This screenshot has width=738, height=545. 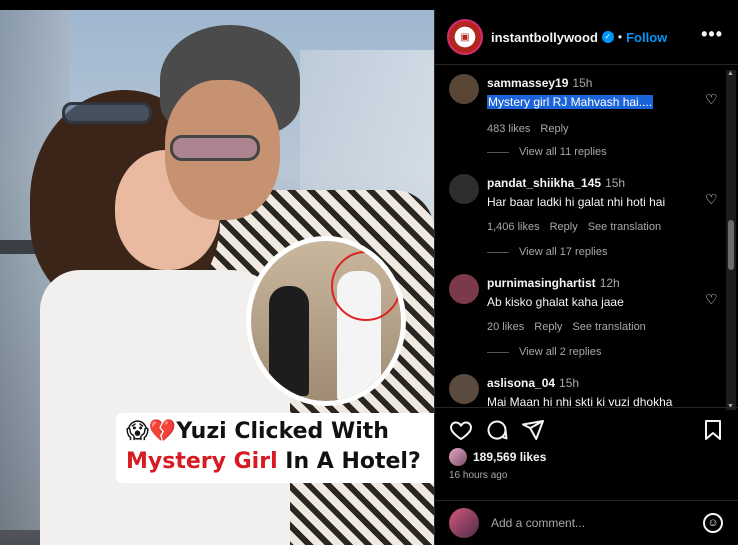 I want to click on view-replies: View all 11 replies, so click(x=547, y=152).